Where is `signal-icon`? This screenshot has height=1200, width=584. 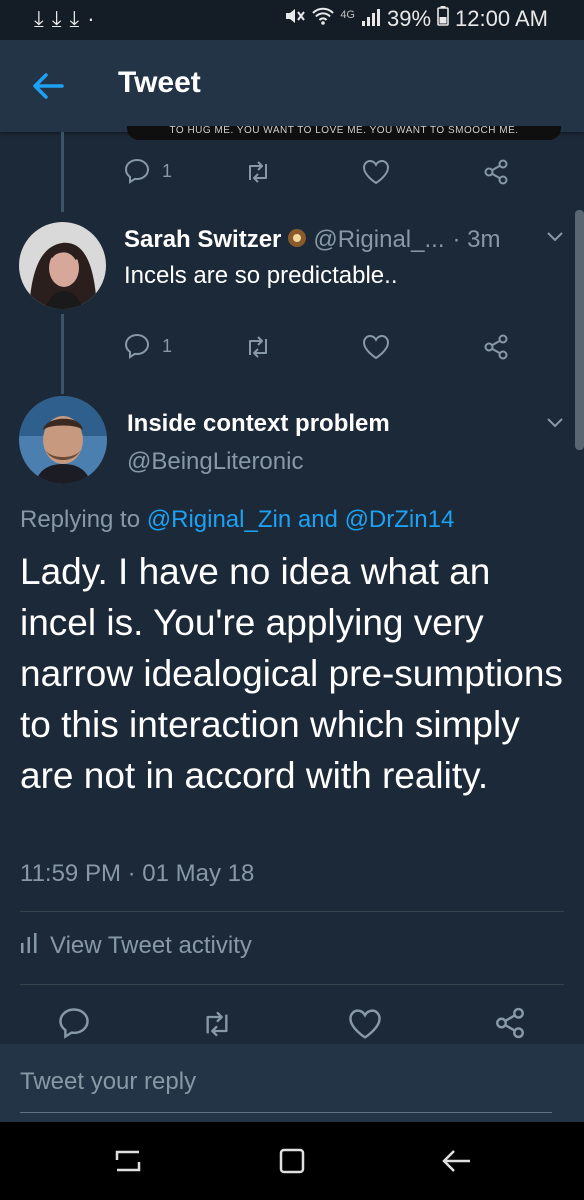
signal-icon is located at coordinates (371, 19).